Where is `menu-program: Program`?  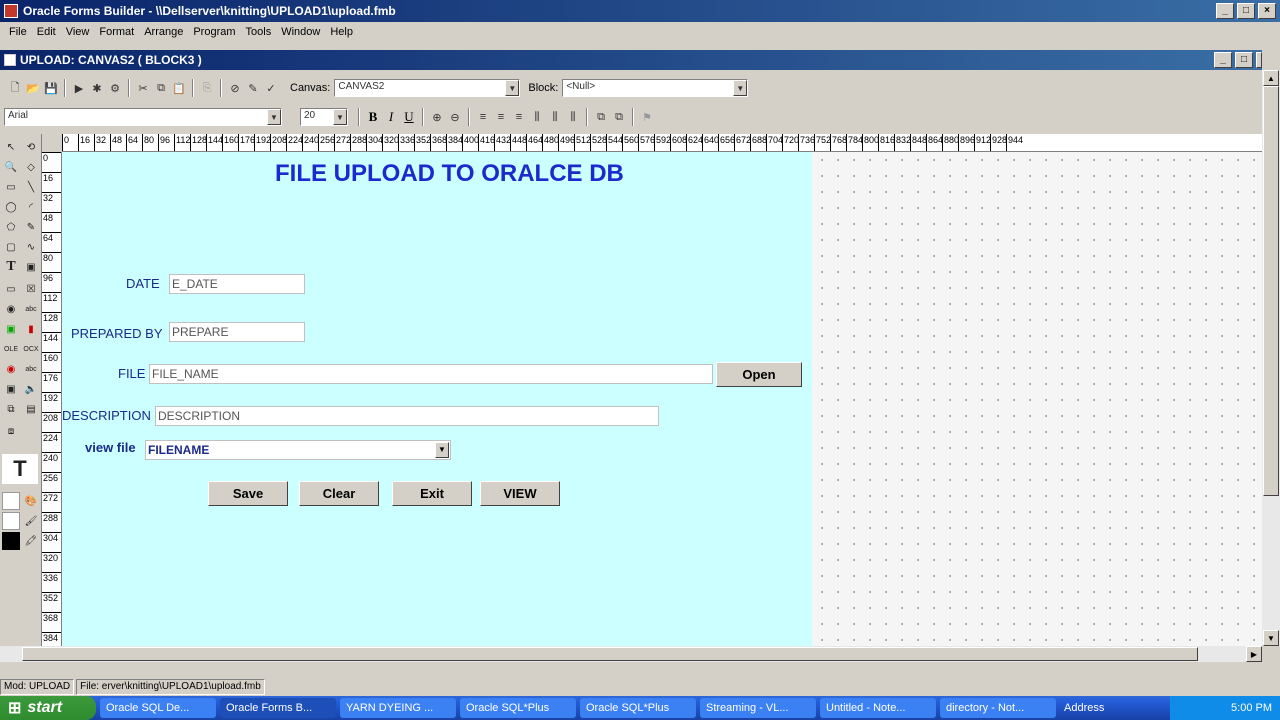 menu-program: Program is located at coordinates (214, 32).